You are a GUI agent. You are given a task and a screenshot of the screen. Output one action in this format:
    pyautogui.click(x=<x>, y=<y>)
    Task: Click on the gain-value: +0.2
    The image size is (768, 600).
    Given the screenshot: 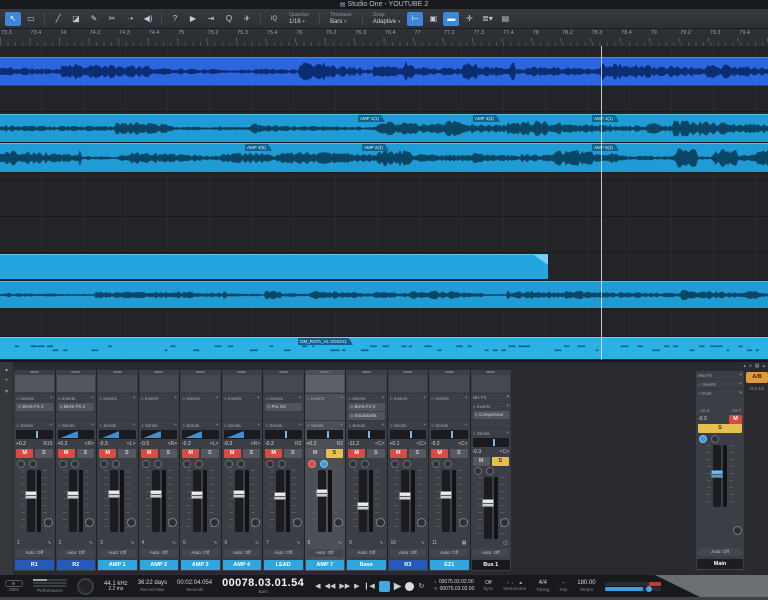 What is the action you would take?
    pyautogui.click(x=21, y=444)
    